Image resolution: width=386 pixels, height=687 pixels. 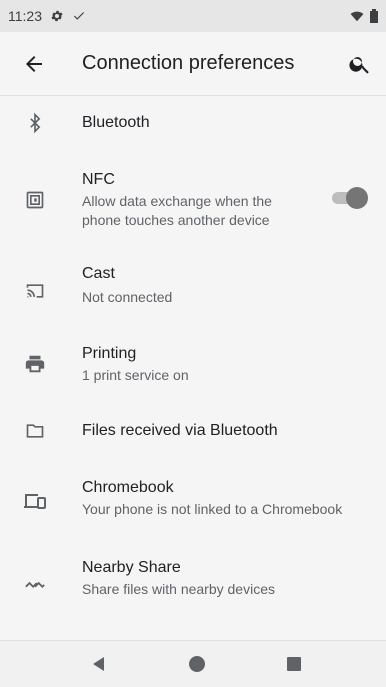 I want to click on item-title: Cast, so click(x=98, y=273).